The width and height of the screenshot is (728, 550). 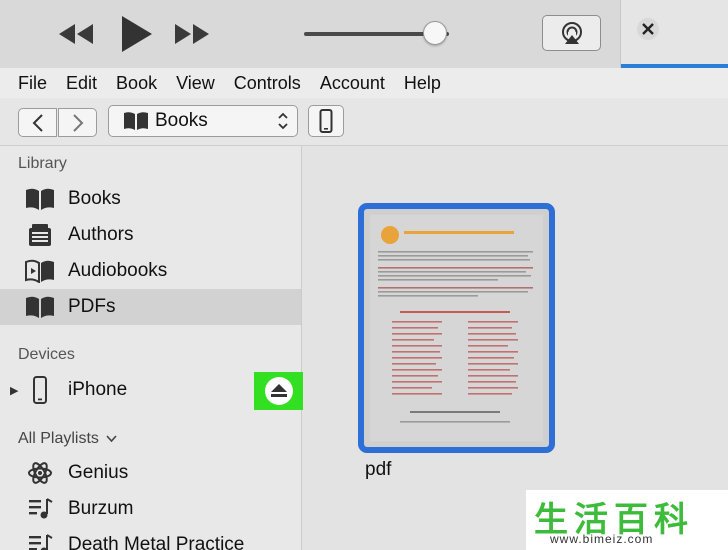 I want to click on back-button, so click(x=37, y=122).